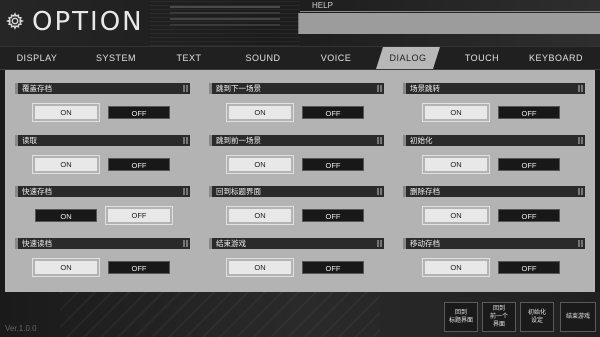 This screenshot has height=337, width=600. I want to click on load-on-button: ON, so click(66, 164).